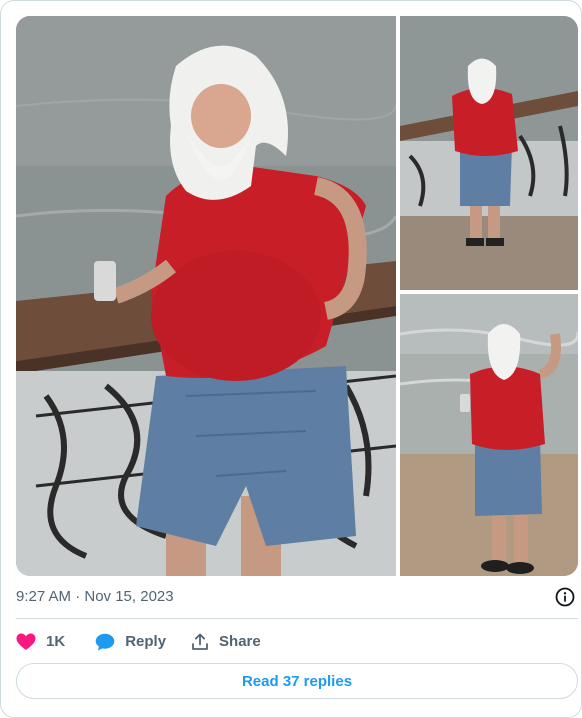  I want to click on photo-top-right, so click(489, 153).